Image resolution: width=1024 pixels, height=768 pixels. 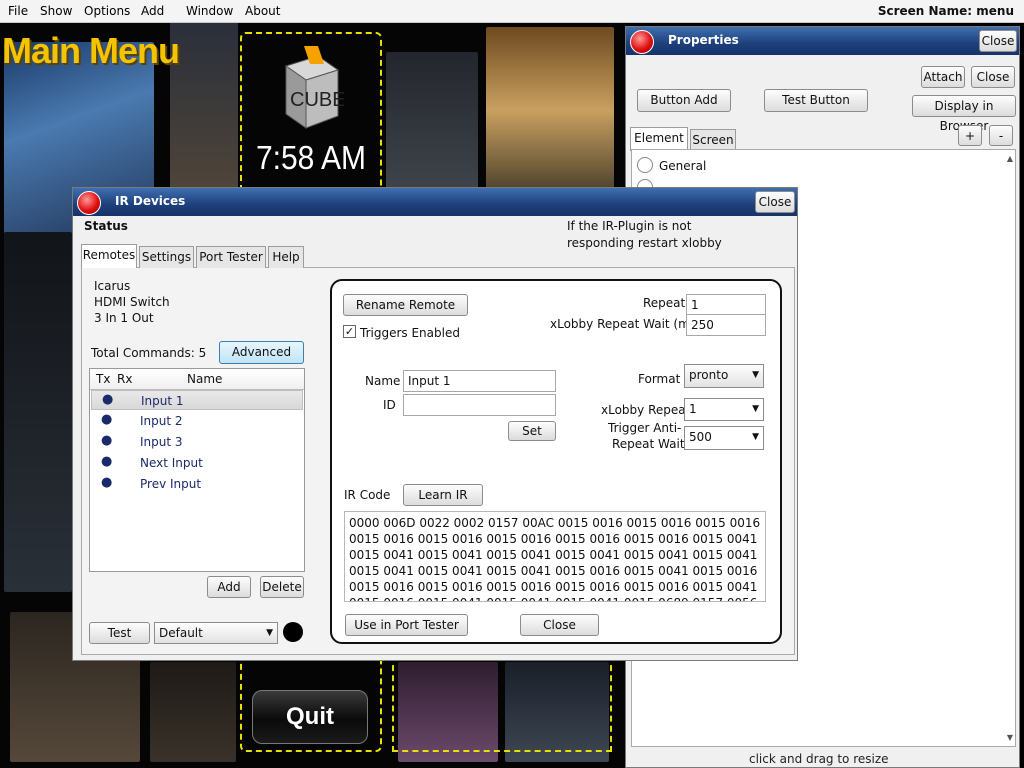 I want to click on tab-remotes: Remotes, so click(x=109, y=256).